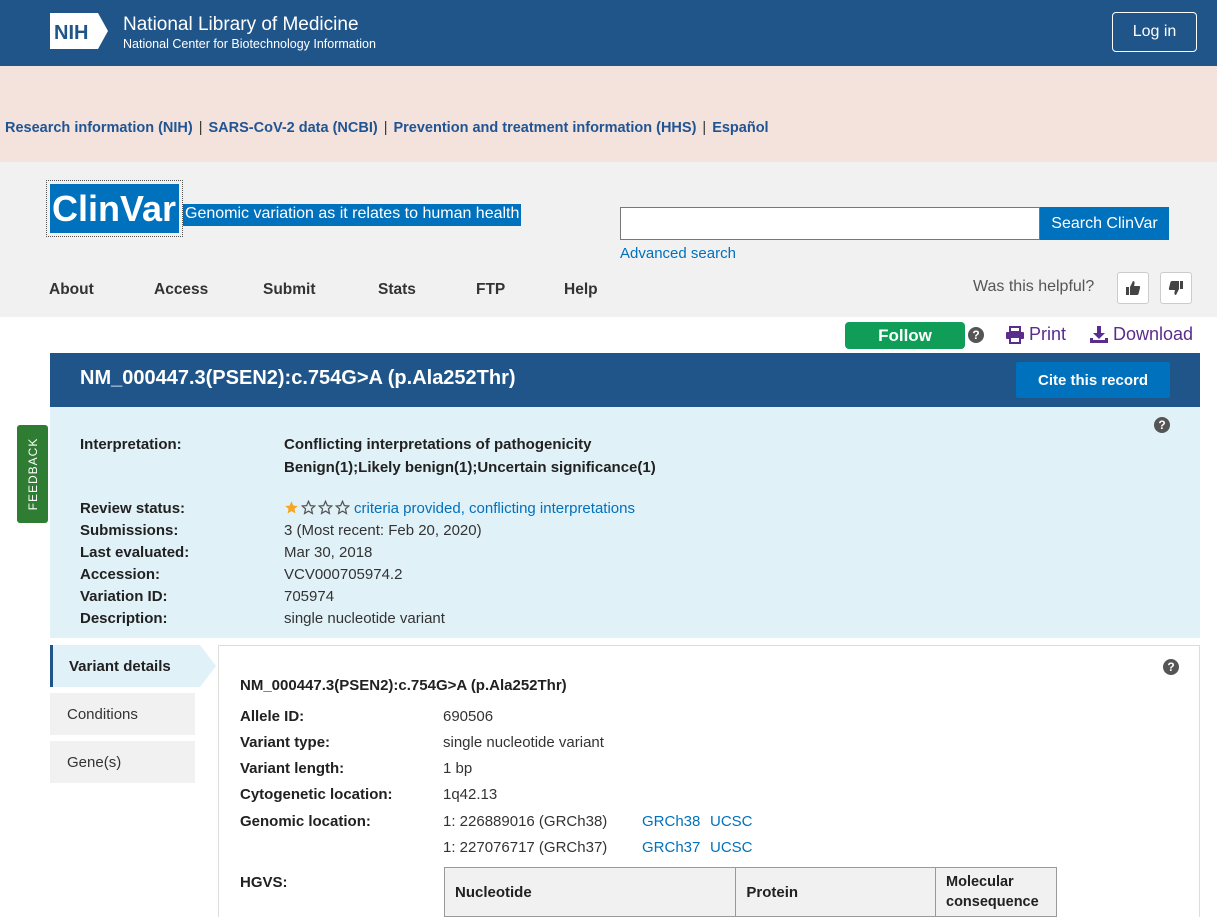 This screenshot has height=917, width=1217. Describe the element at coordinates (272, 716) in the screenshot. I see `allele-id-label: Allele ID:` at that location.